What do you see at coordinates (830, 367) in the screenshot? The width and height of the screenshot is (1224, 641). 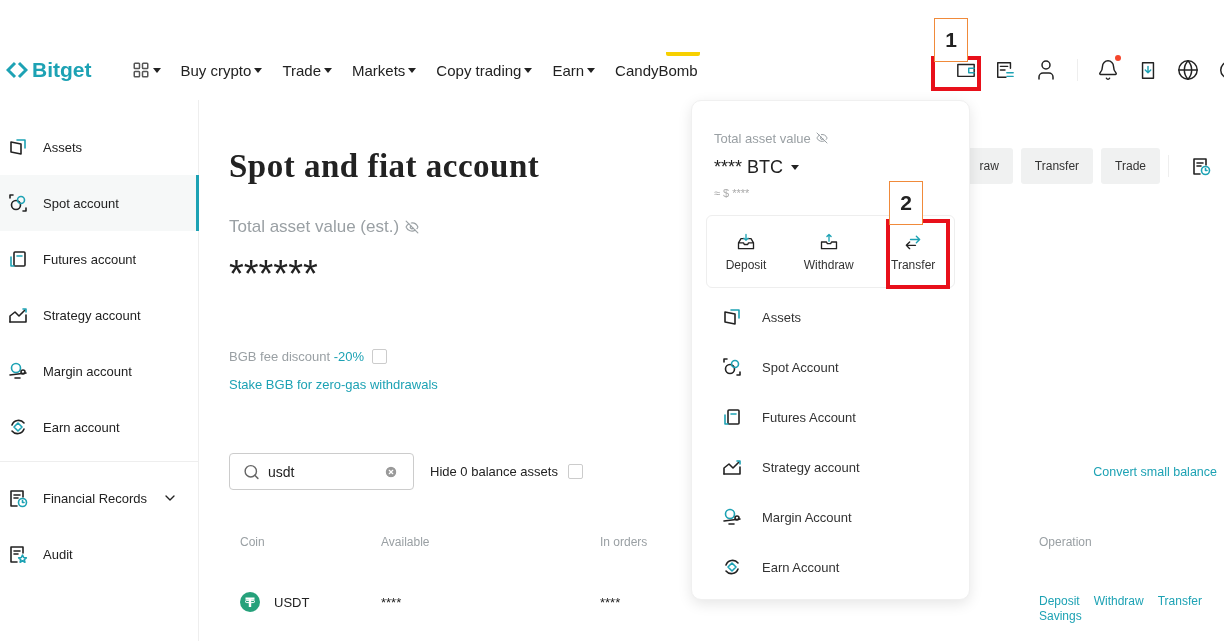 I see `dropdown-item: Spot Account` at bounding box center [830, 367].